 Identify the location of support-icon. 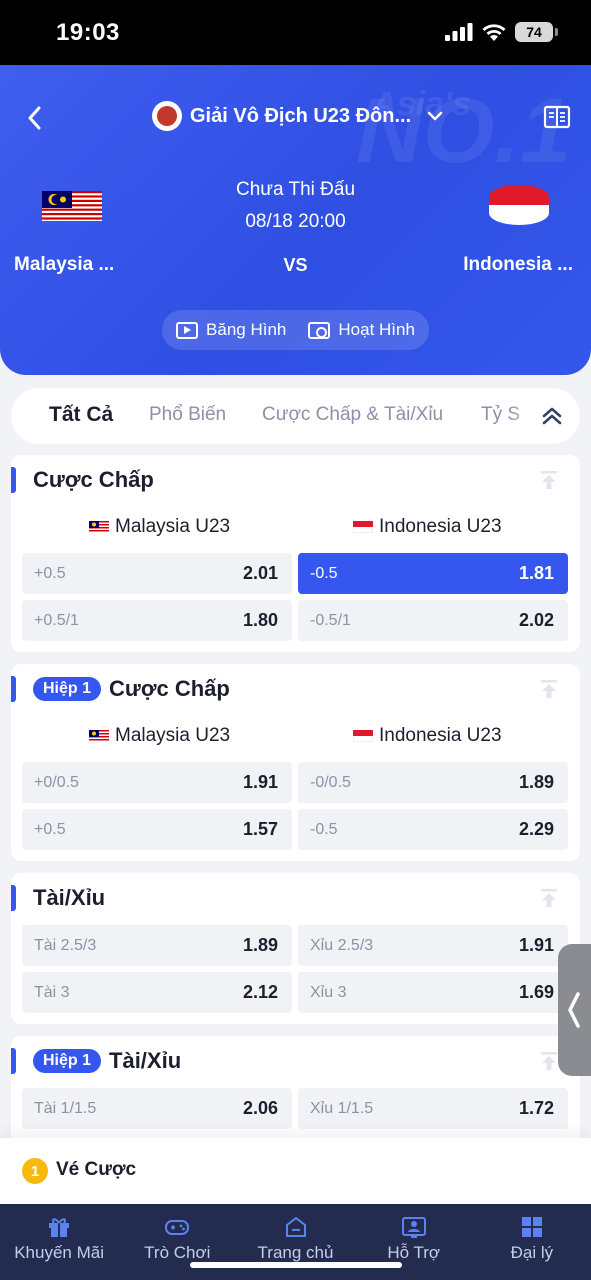
(413, 1227).